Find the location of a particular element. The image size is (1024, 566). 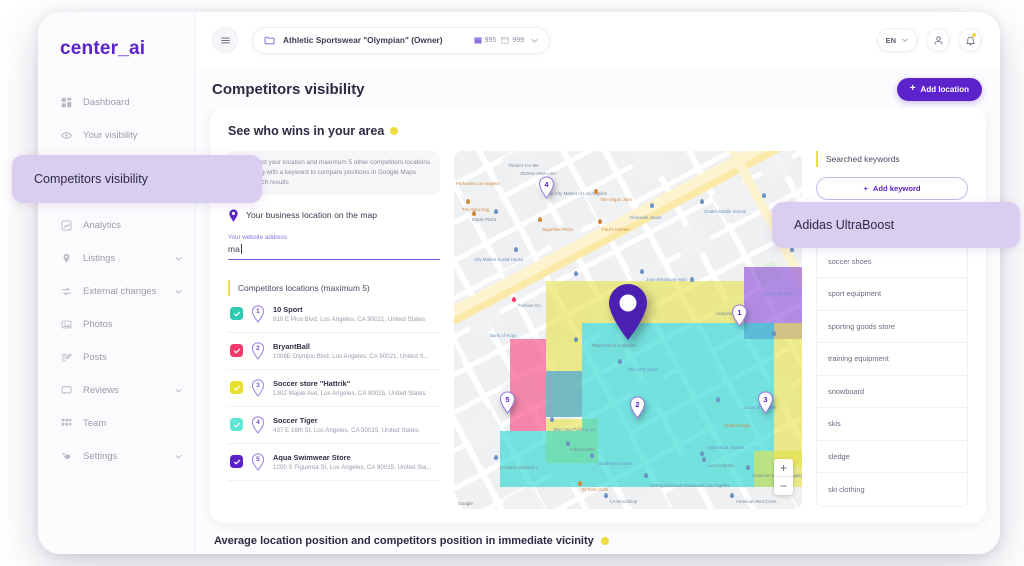

zoom-out-button: − is located at coordinates (783, 486).